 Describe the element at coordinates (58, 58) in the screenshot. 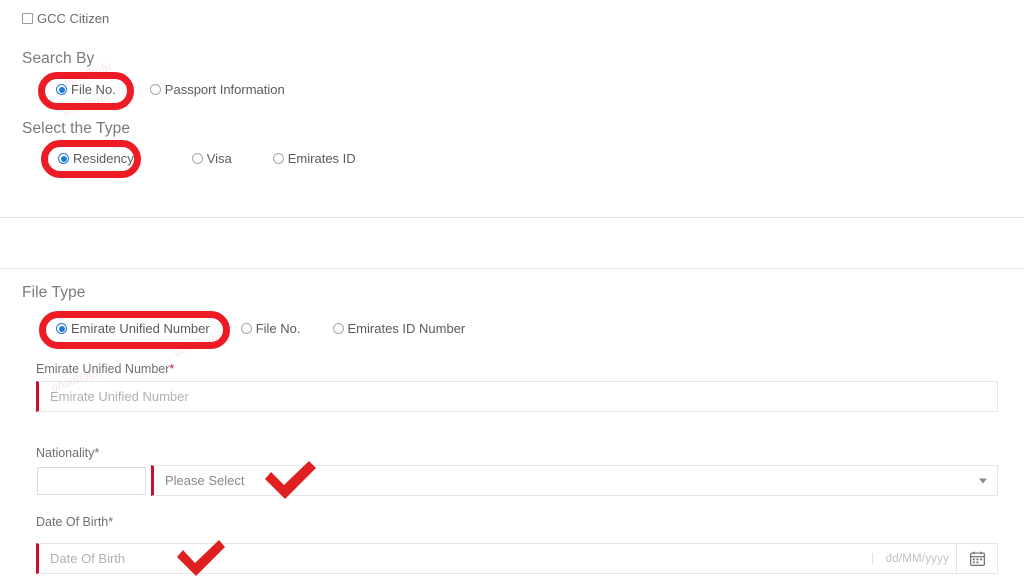

I see `search-by-title: Search By` at that location.